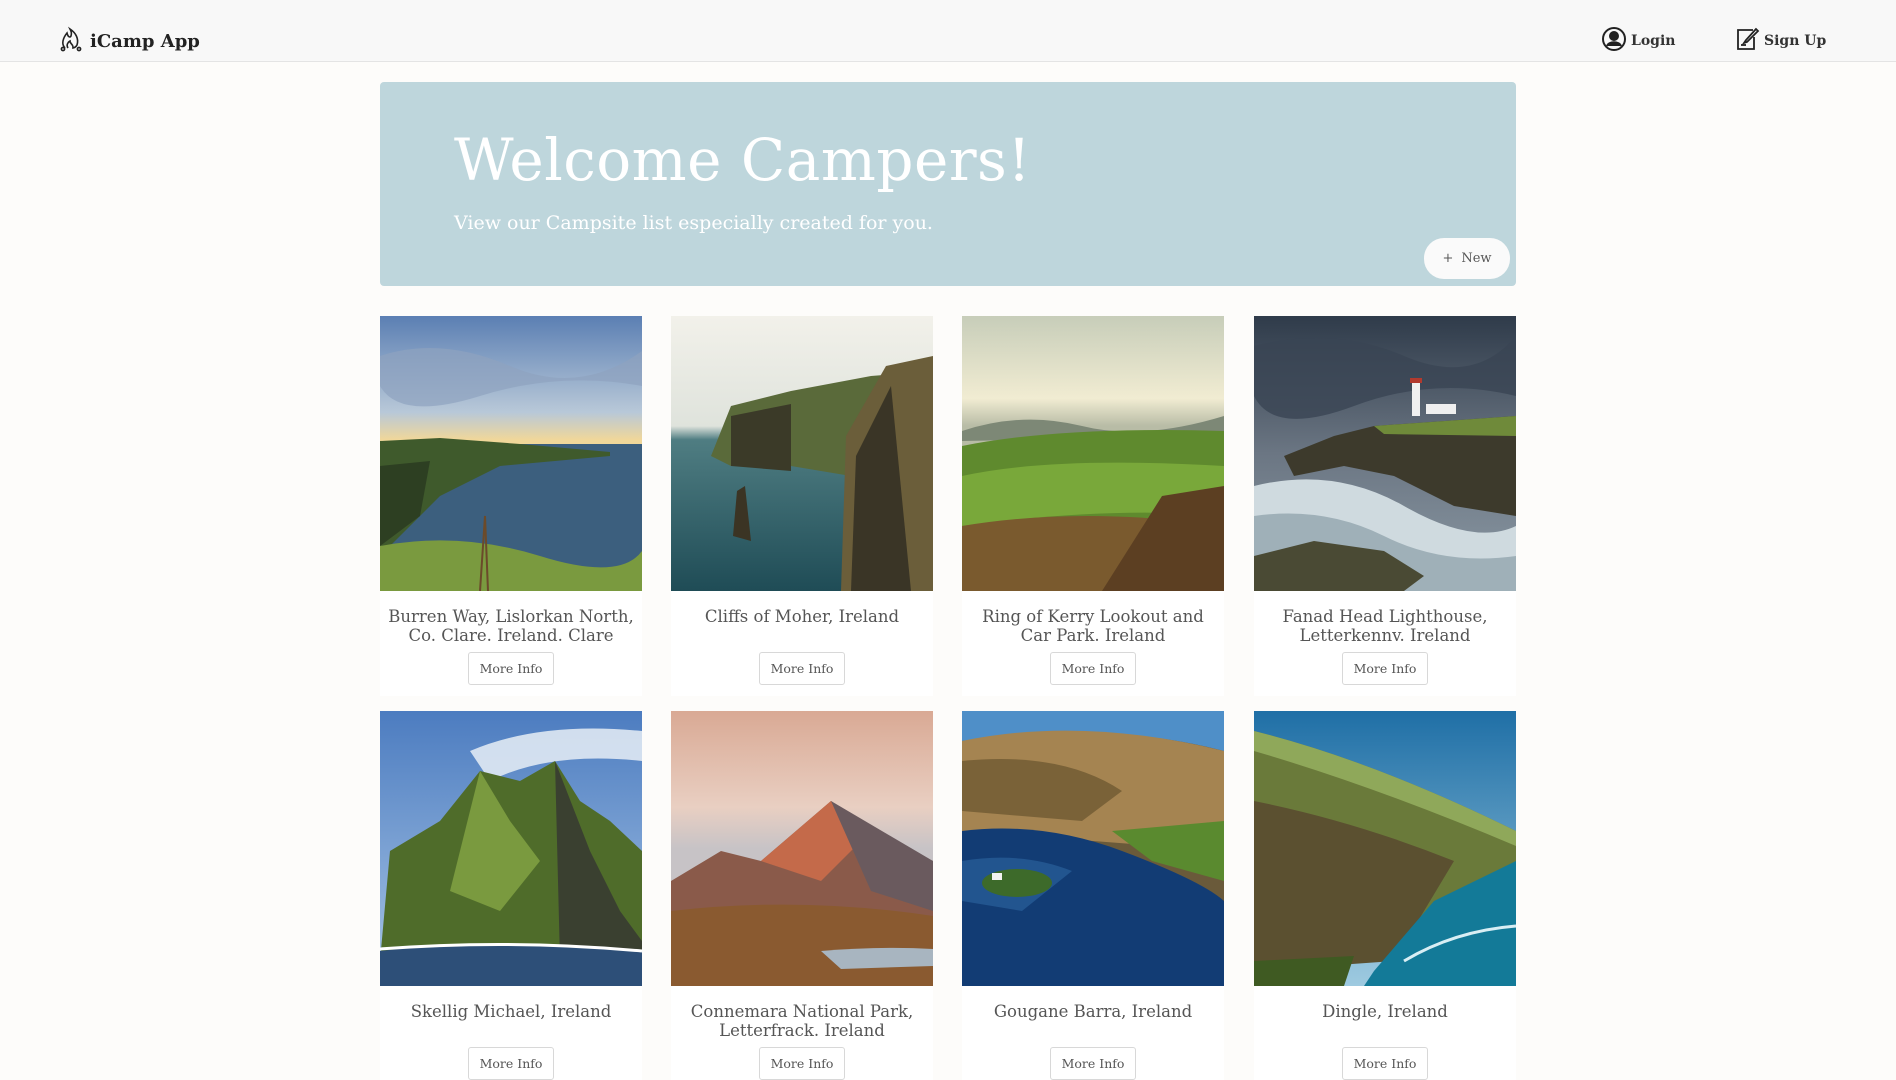  What do you see at coordinates (743, 160) in the screenshot?
I see `page-title: Welcome Campers!` at bounding box center [743, 160].